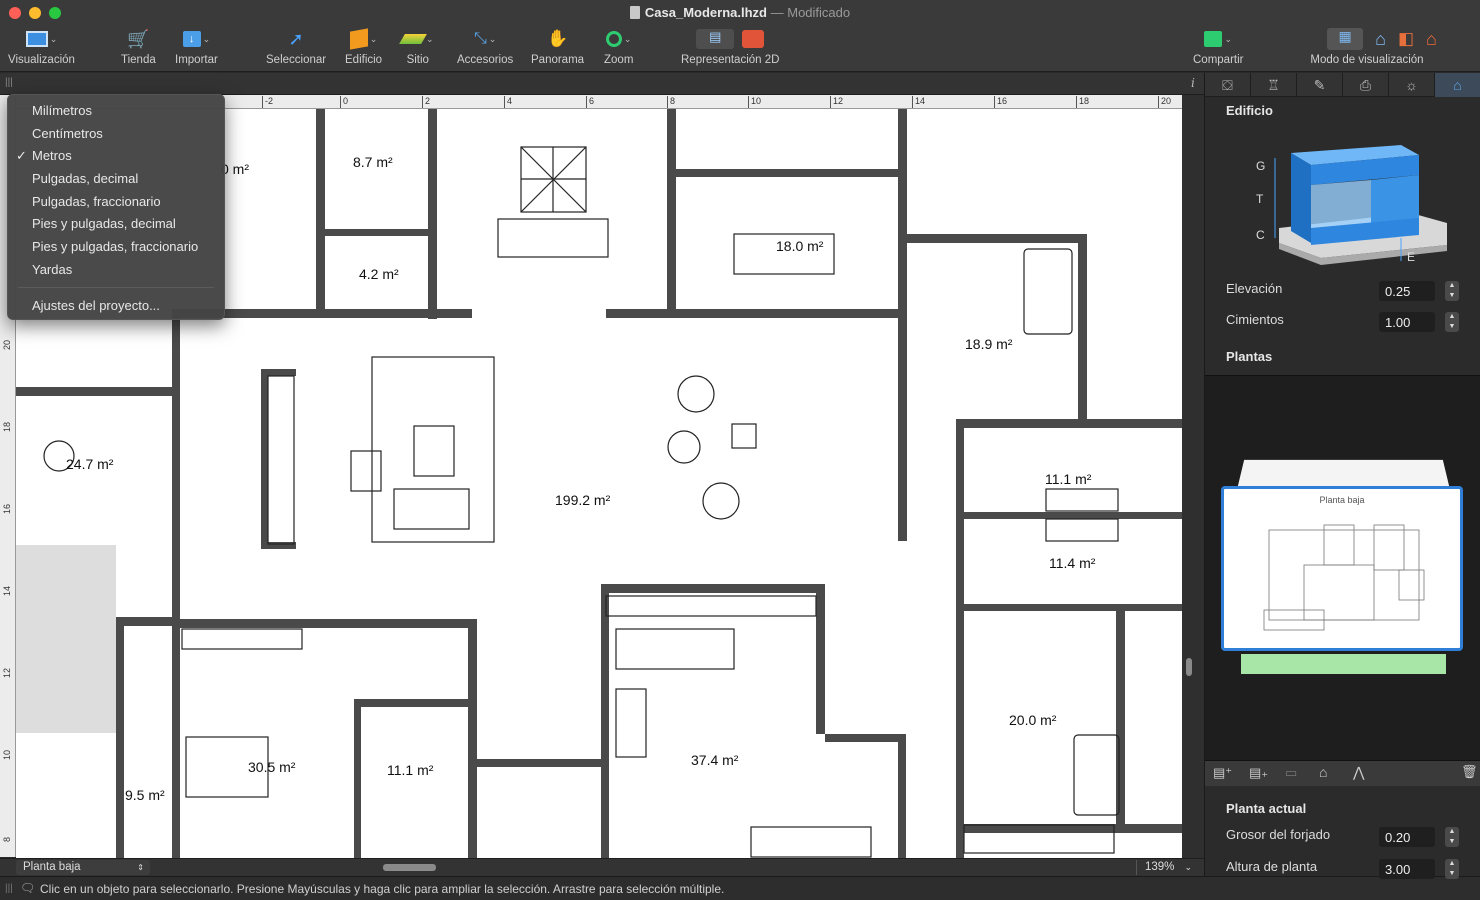  I want to click on roof-view-icon: ⌂, so click(1431, 38).